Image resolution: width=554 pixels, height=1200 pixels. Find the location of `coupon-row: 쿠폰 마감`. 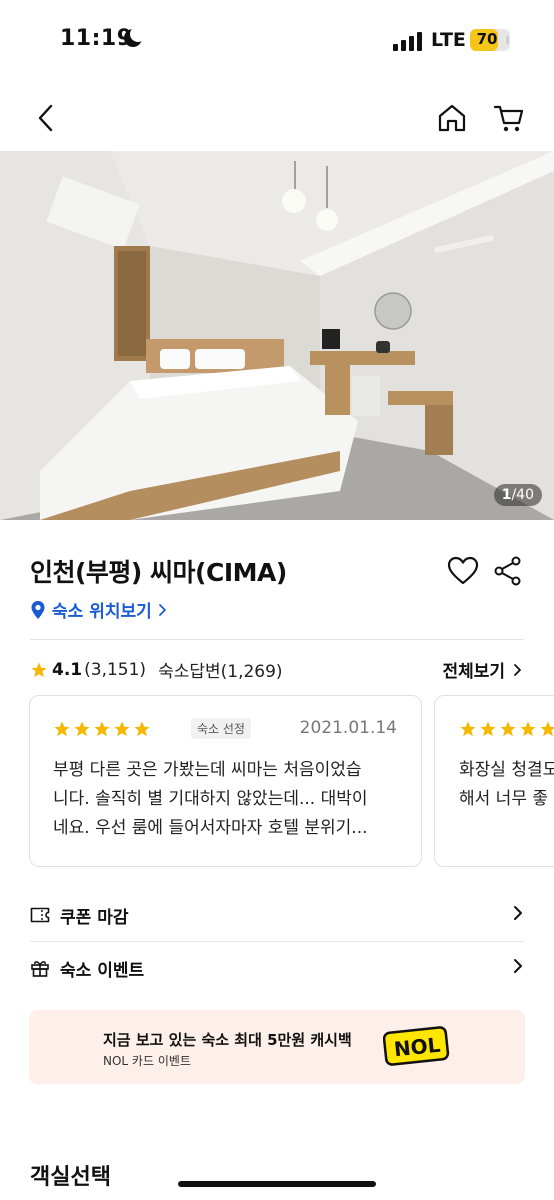

coupon-row: 쿠폰 마감 is located at coordinates (277, 915).